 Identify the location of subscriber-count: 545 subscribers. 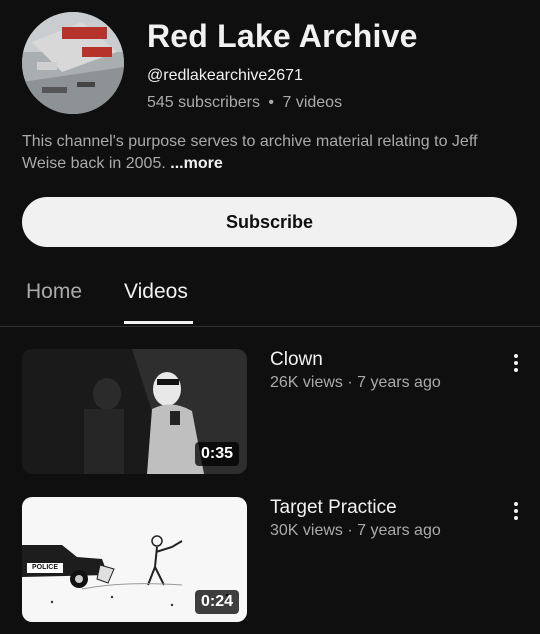
(203, 102).